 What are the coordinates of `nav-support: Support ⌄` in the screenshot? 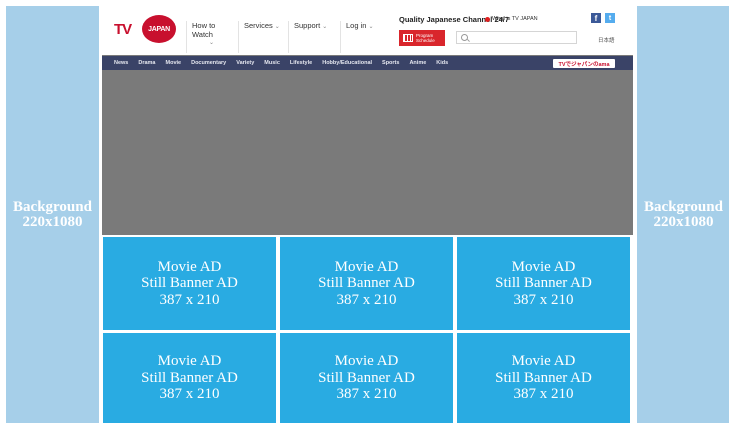 It's located at (314, 37).